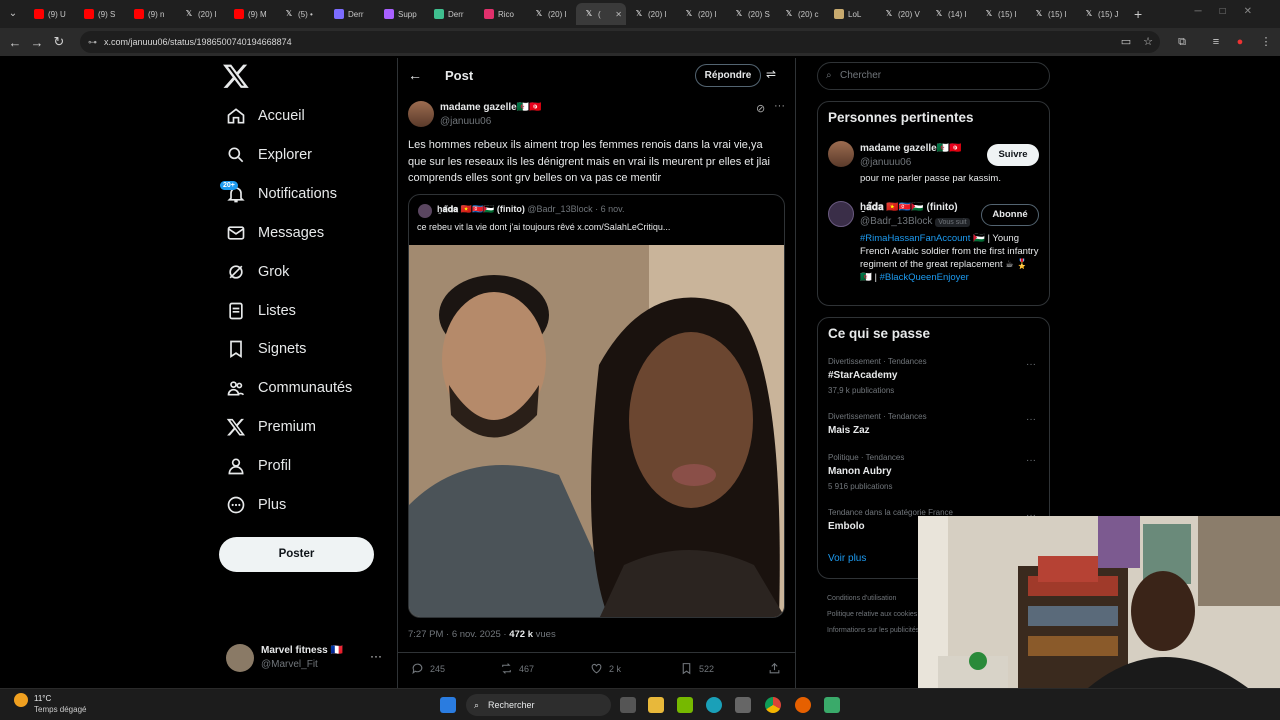 The width and height of the screenshot is (1280, 720). I want to click on browser-tab: Rico, so click(501, 14).